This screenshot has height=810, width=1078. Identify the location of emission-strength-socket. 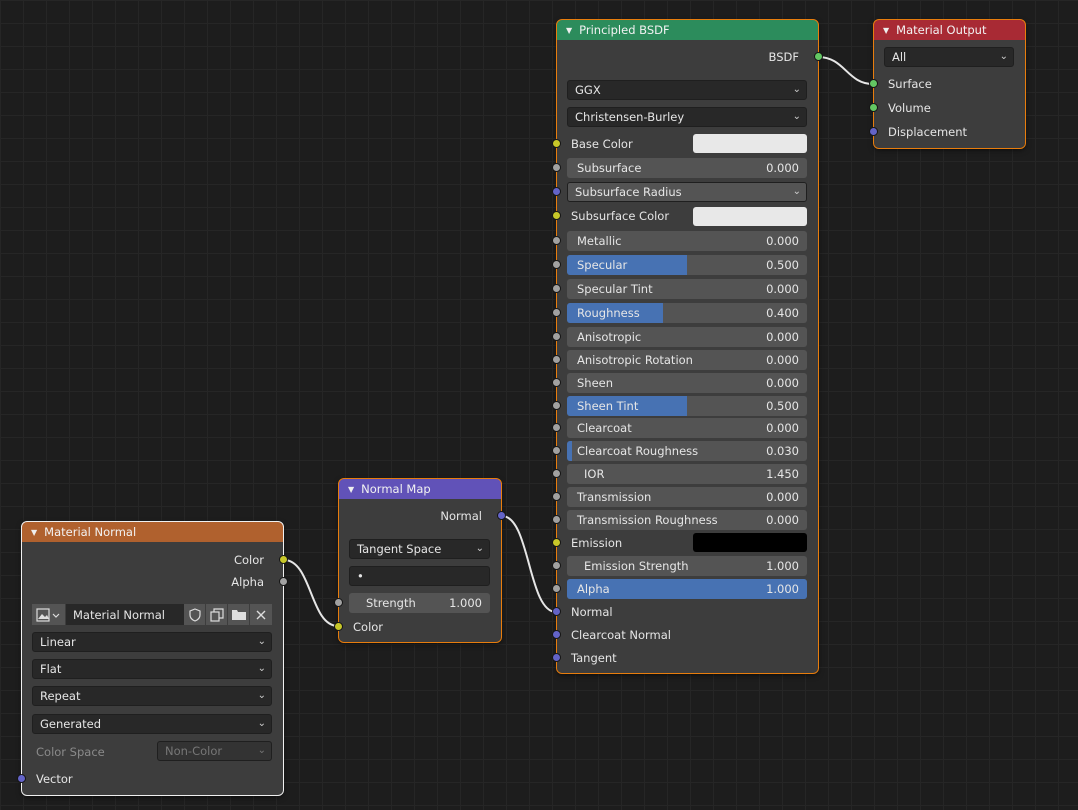
(556, 565).